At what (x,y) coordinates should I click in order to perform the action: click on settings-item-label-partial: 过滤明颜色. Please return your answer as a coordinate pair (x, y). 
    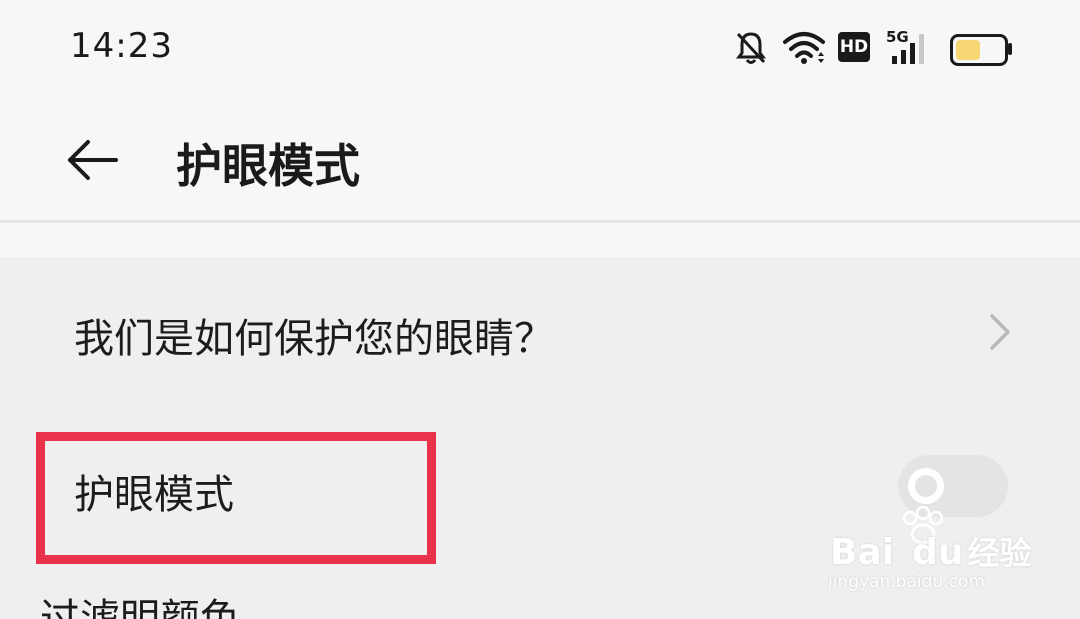
    Looking at the image, I should click on (140, 607).